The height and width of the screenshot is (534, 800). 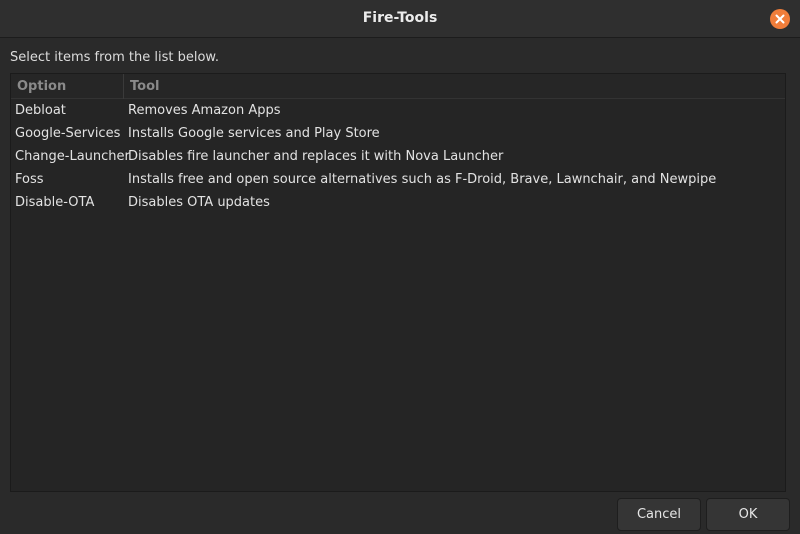 I want to click on option-name: Foss, so click(x=29, y=179).